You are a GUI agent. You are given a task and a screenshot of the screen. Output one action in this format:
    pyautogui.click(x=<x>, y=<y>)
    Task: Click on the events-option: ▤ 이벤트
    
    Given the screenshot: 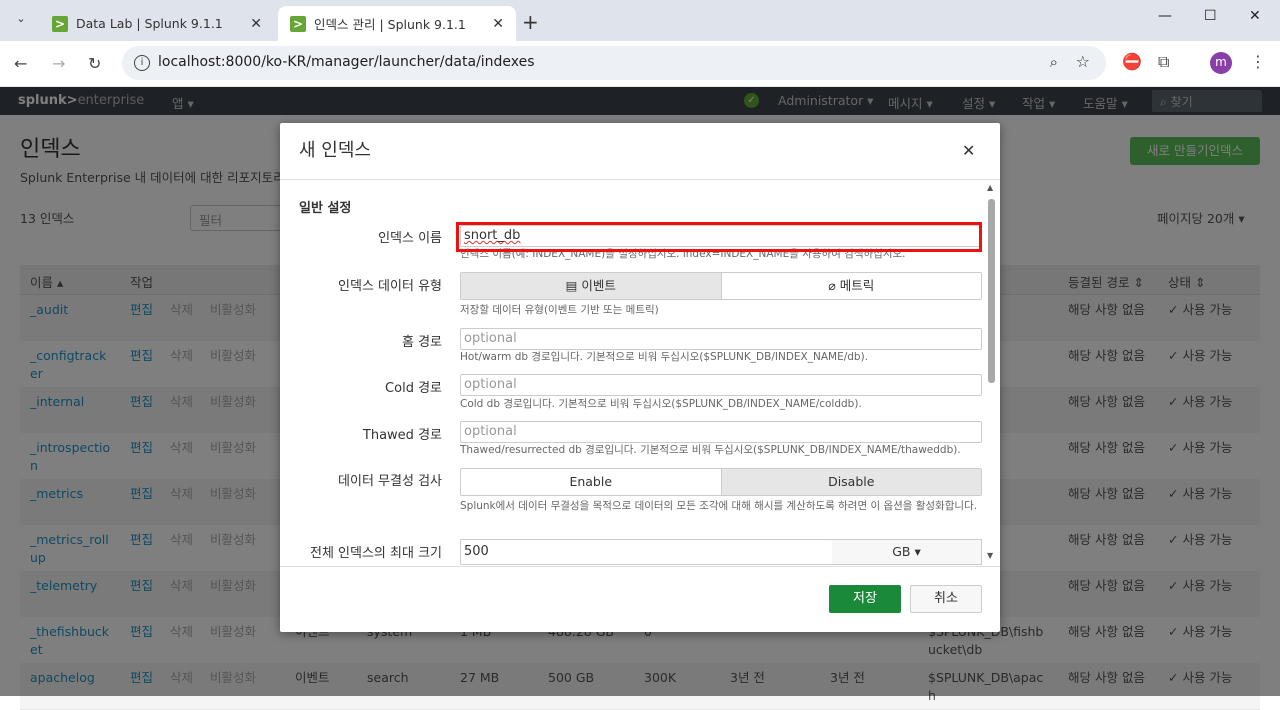 What is the action you would take?
    pyautogui.click(x=591, y=286)
    